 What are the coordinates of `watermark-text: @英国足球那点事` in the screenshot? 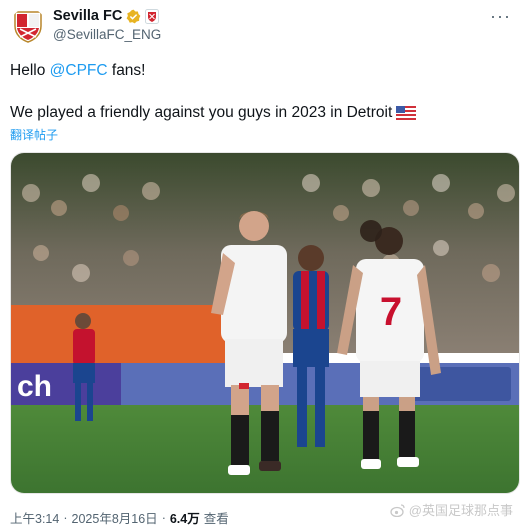 It's located at (460, 510).